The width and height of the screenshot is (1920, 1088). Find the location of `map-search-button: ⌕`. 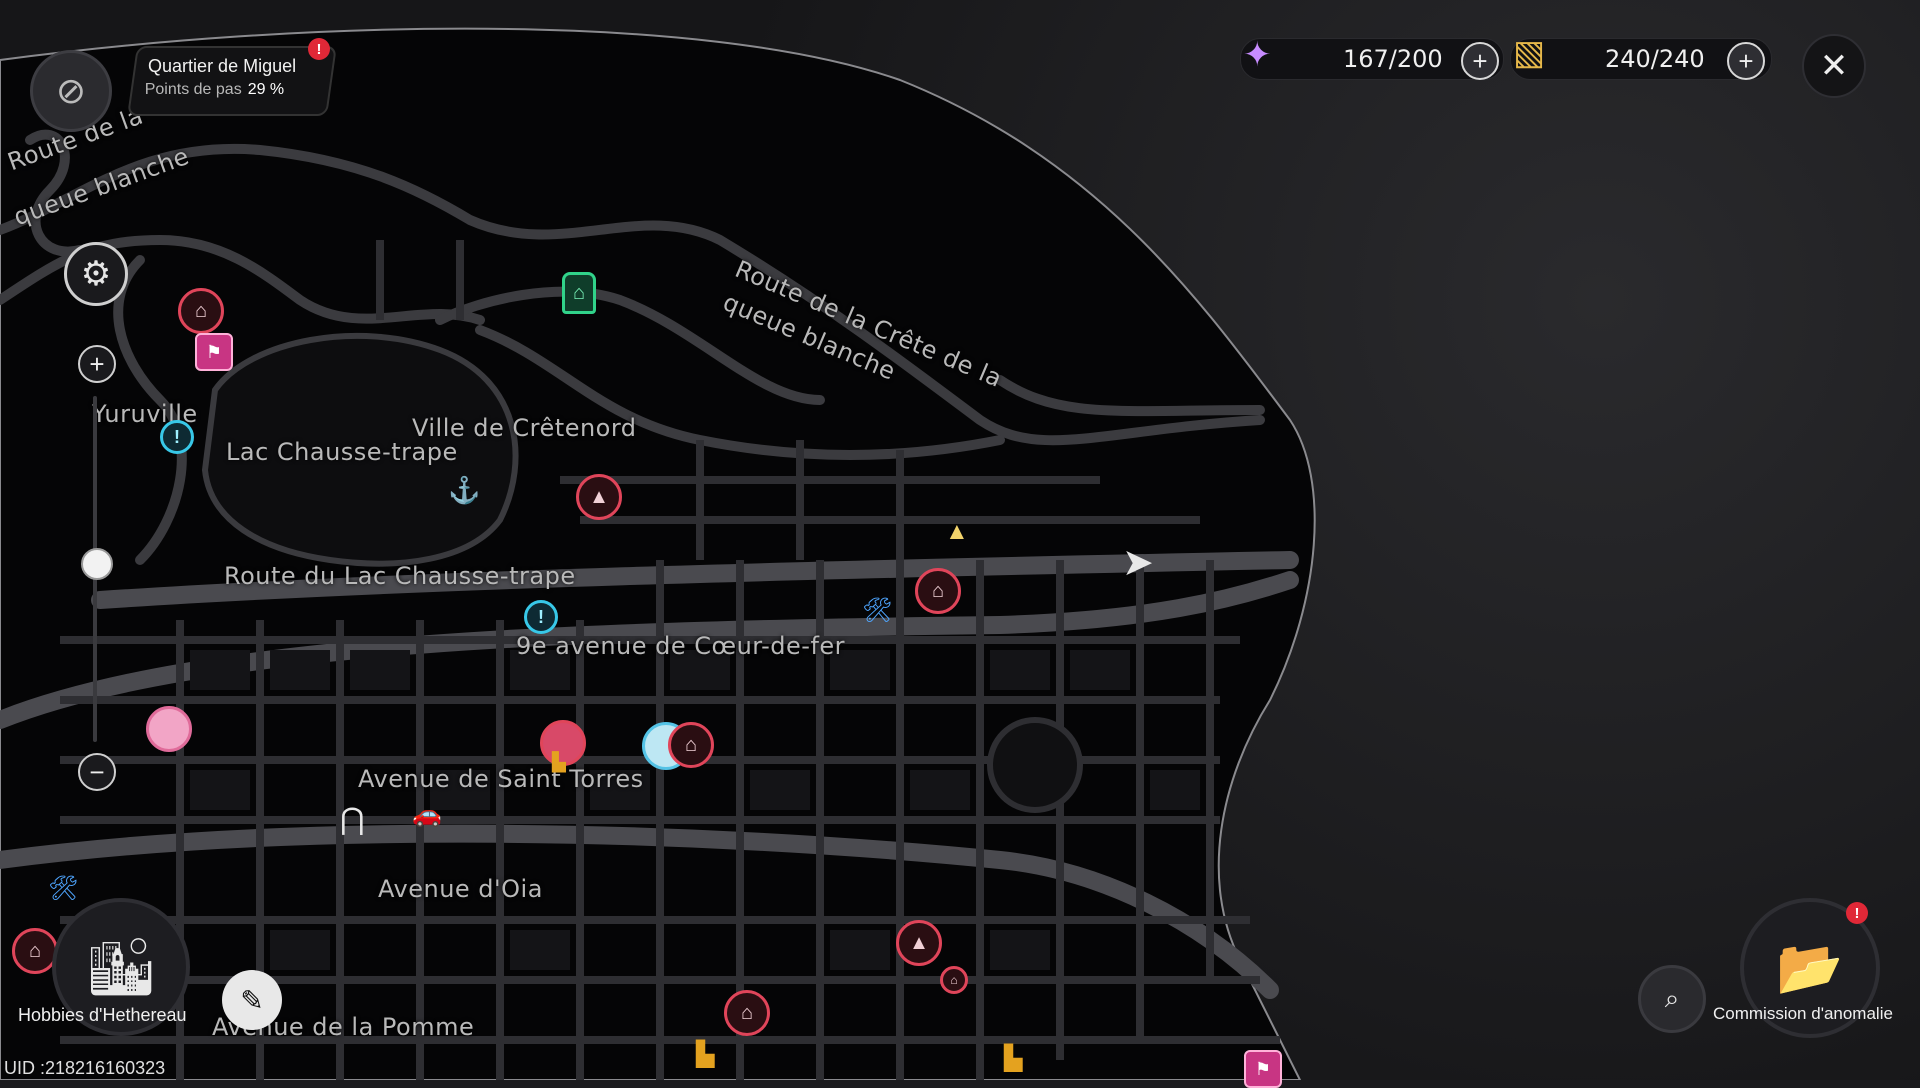

map-search-button: ⌕ is located at coordinates (1672, 999).